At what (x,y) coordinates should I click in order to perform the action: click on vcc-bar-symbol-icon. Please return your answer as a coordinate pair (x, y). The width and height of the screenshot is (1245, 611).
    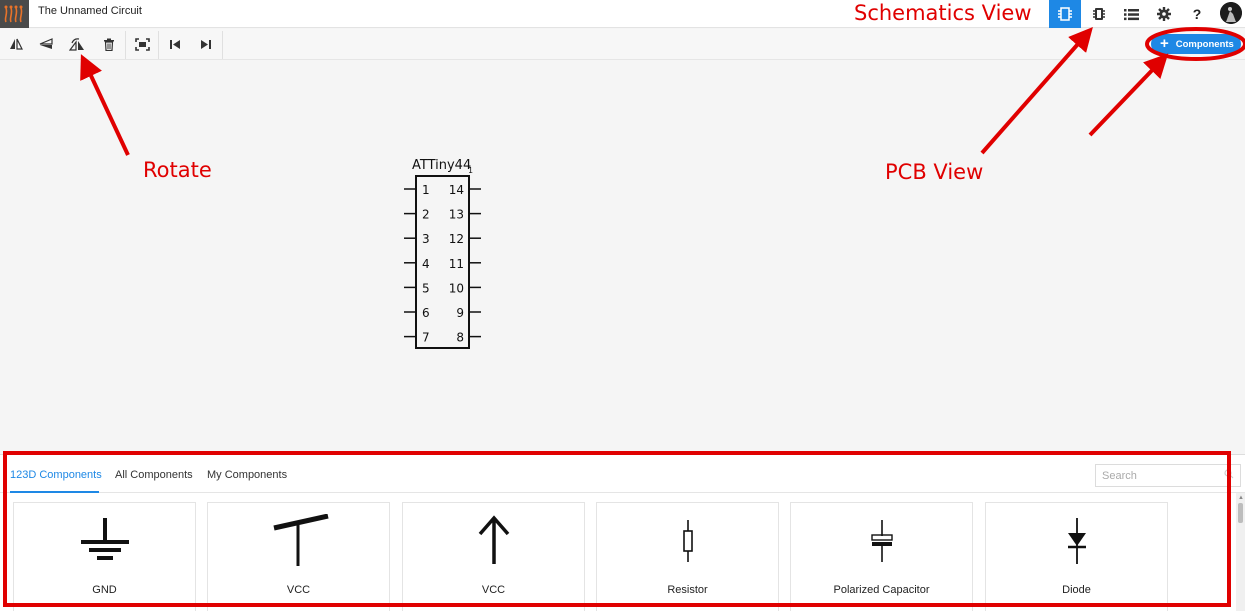
    Looking at the image, I should click on (300, 540).